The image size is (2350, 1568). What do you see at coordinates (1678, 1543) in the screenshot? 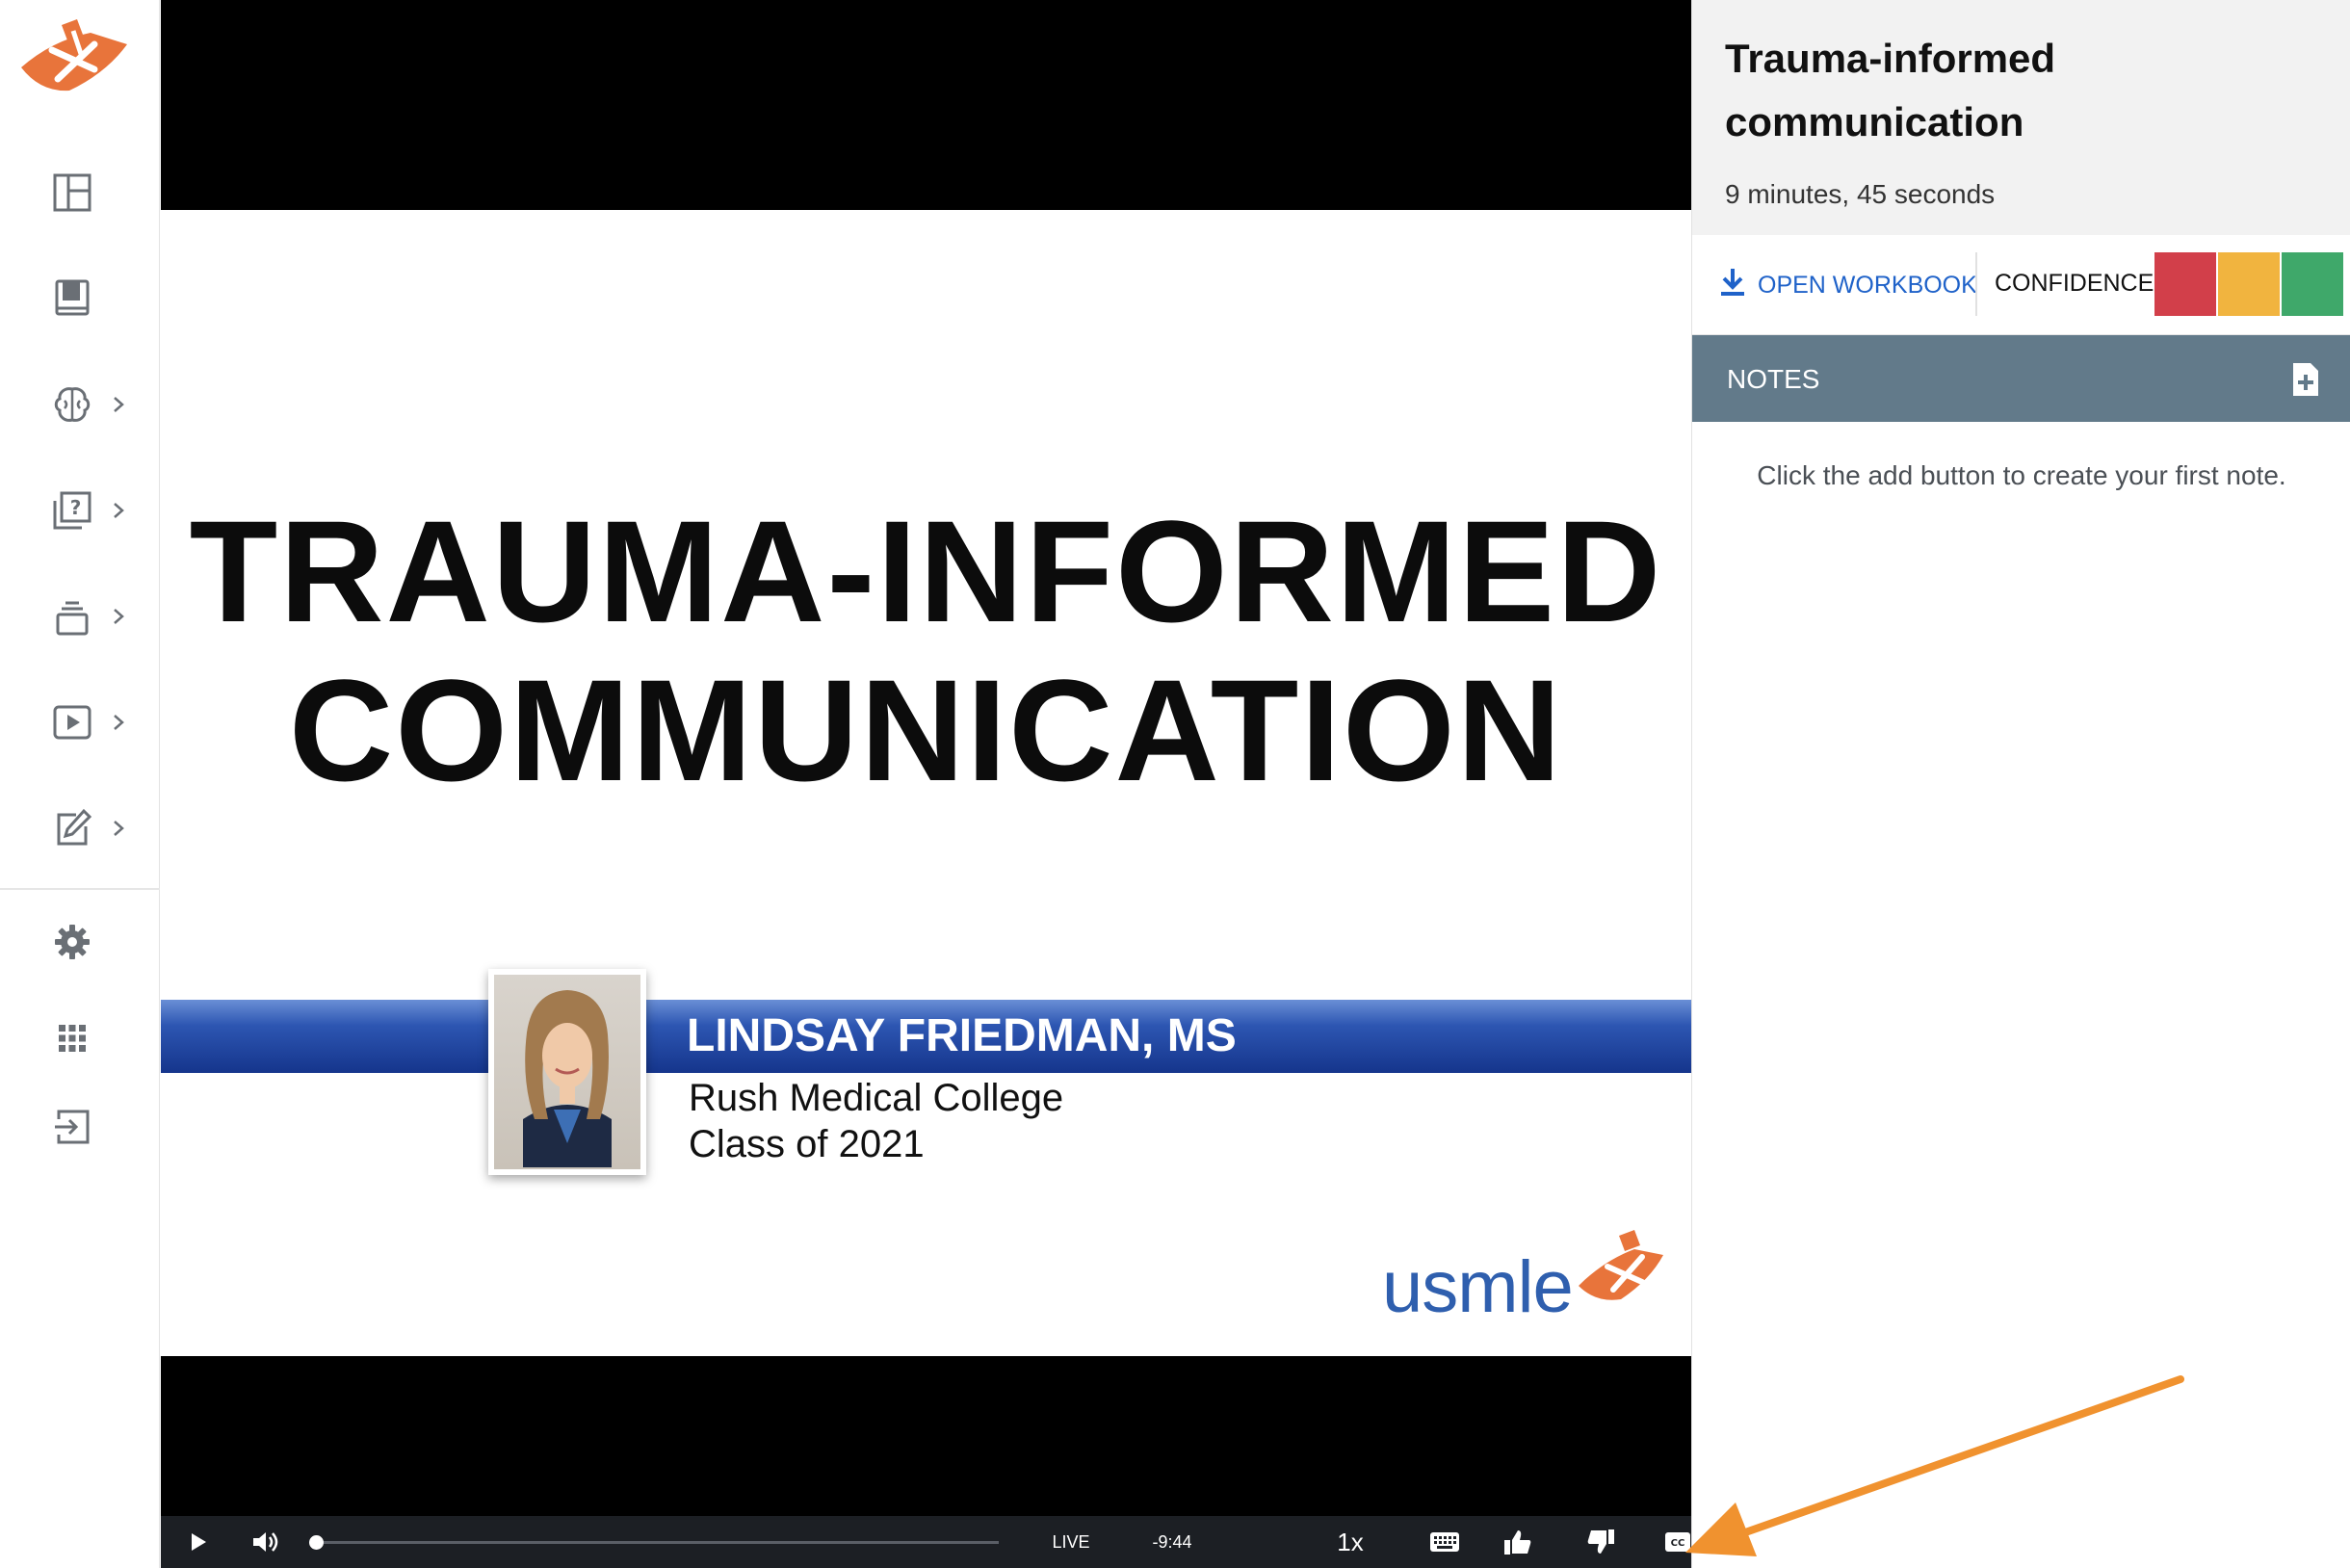
I see `svg-text: CC` at bounding box center [1678, 1543].